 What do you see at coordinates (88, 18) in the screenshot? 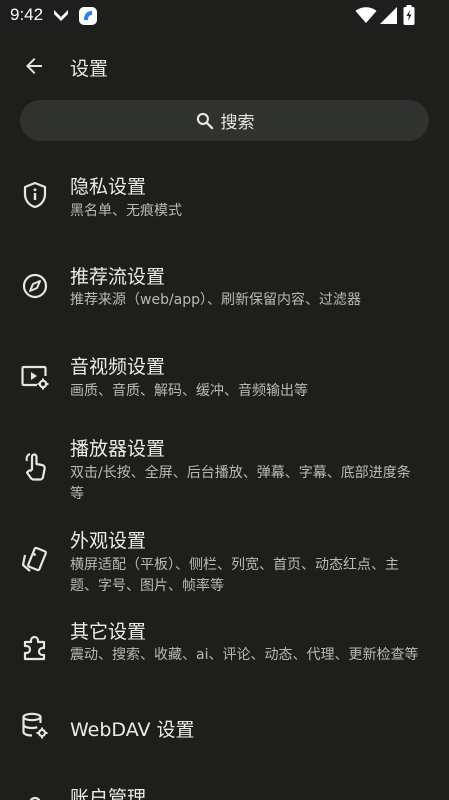
I see `app-notification-icon` at bounding box center [88, 18].